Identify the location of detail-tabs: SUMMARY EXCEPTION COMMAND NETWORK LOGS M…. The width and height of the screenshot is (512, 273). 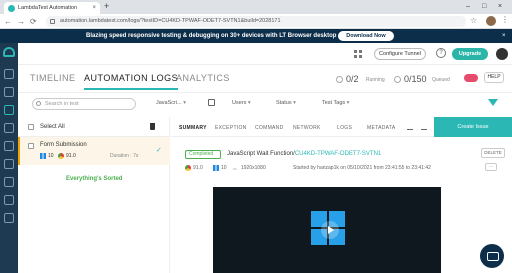
(341, 127).